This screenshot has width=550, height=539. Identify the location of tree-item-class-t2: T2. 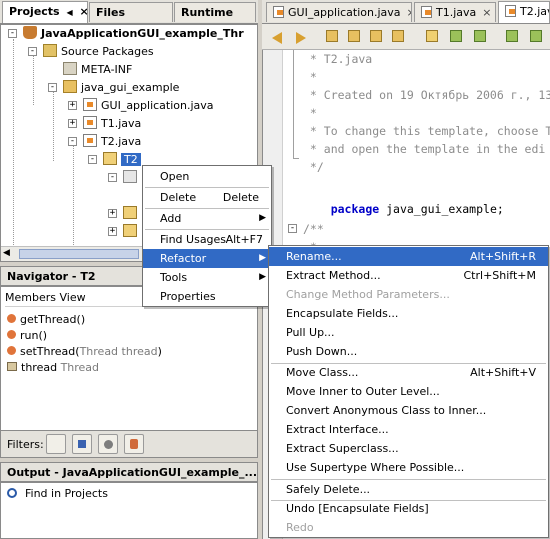
(122, 159).